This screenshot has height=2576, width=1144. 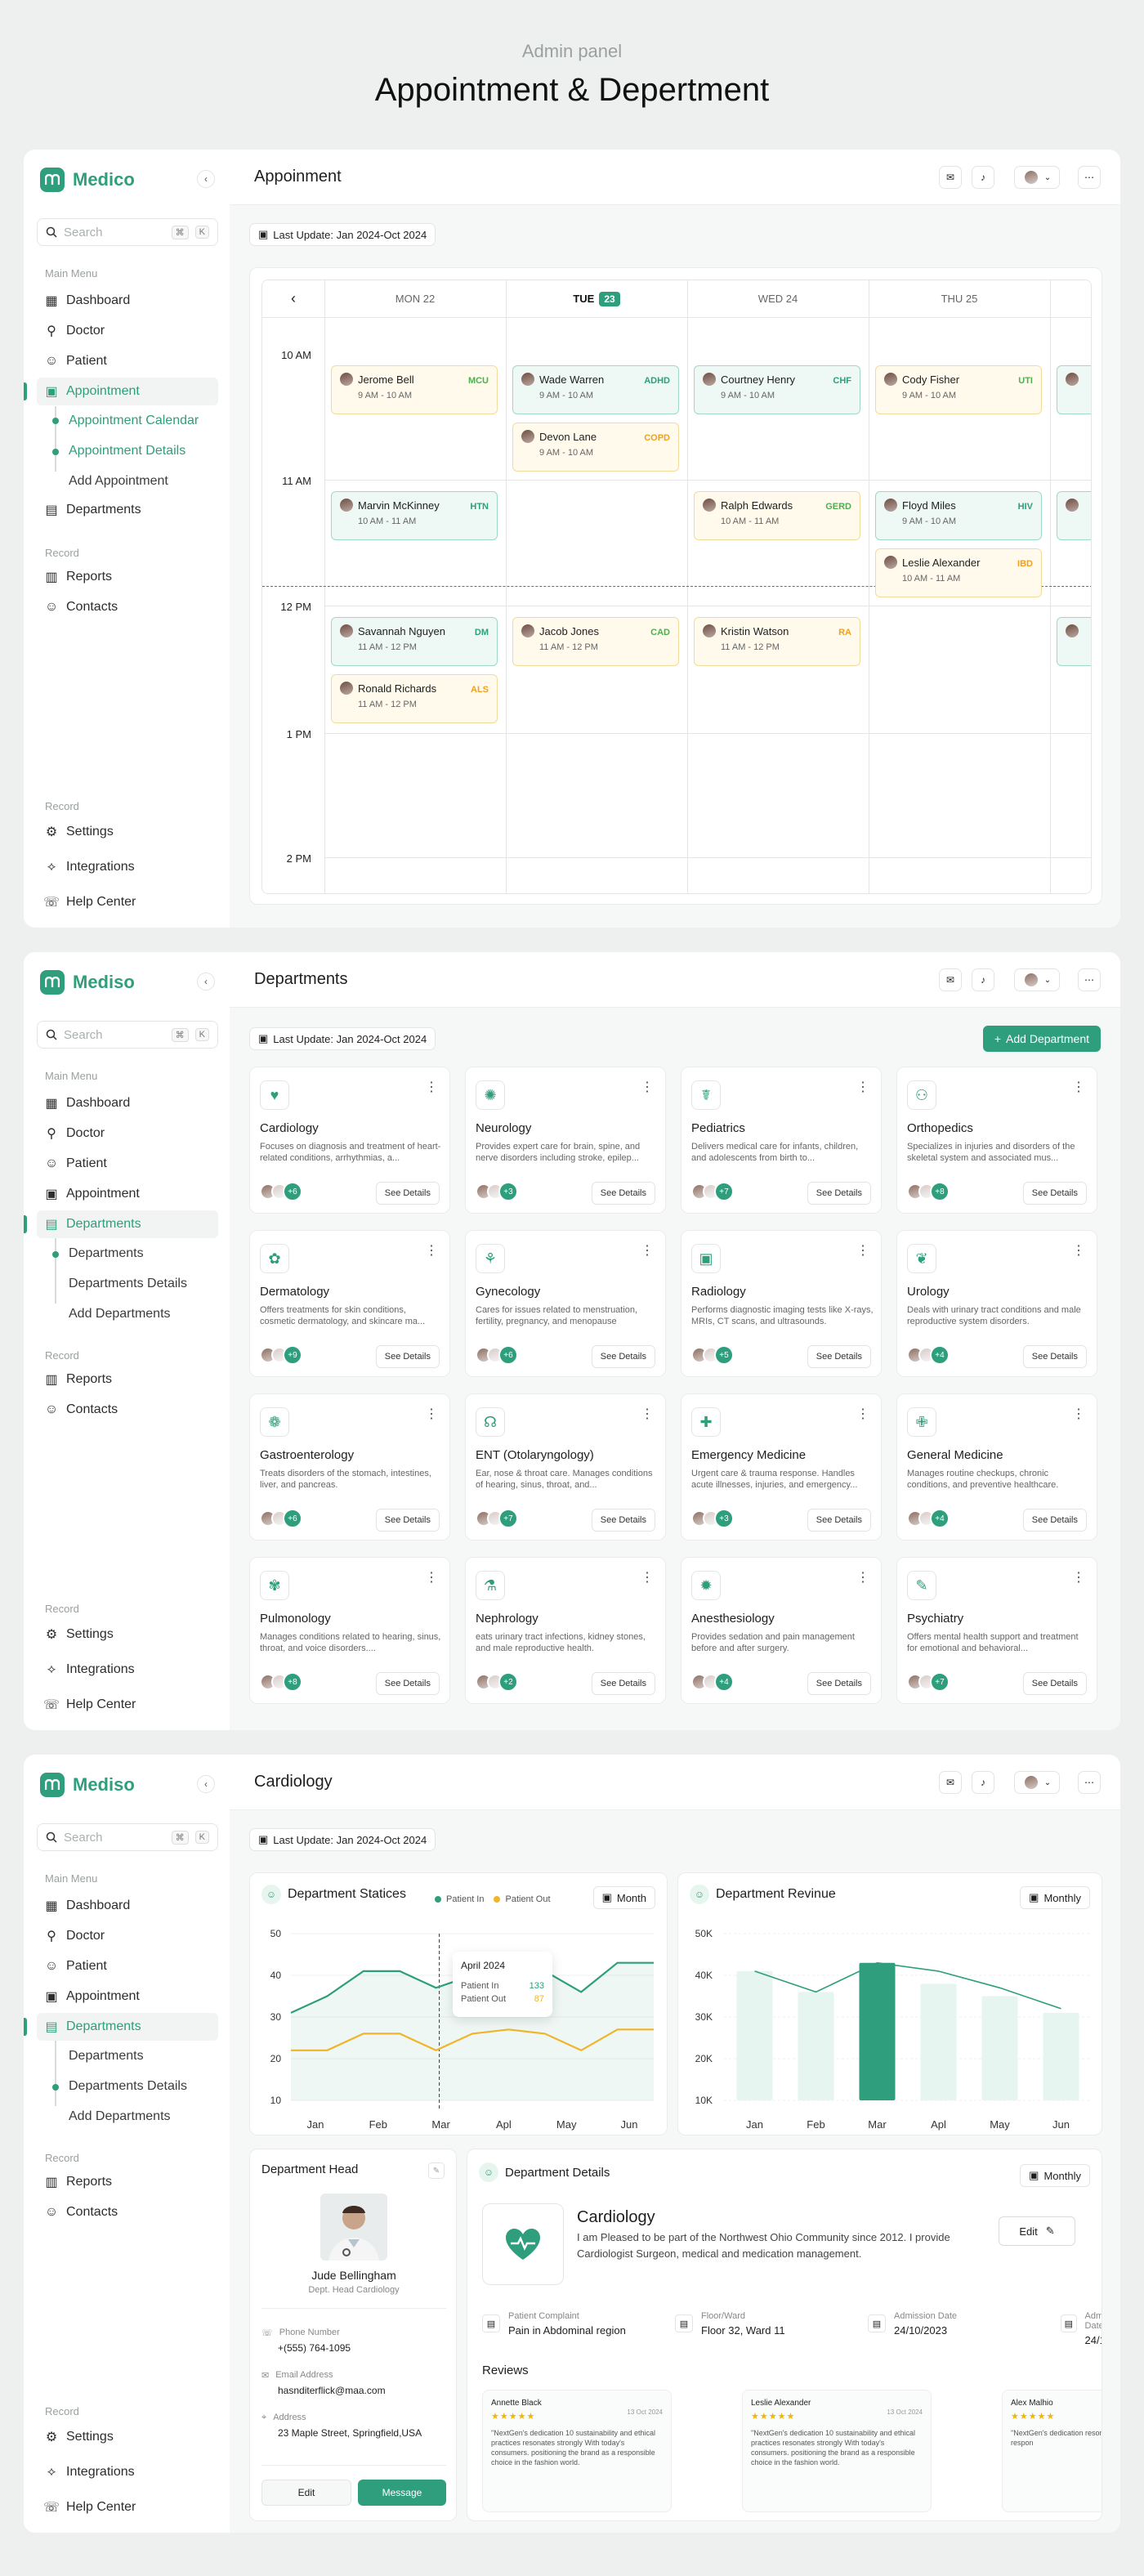 What do you see at coordinates (437, 2170) in the screenshot?
I see `edit-head-button: ✎` at bounding box center [437, 2170].